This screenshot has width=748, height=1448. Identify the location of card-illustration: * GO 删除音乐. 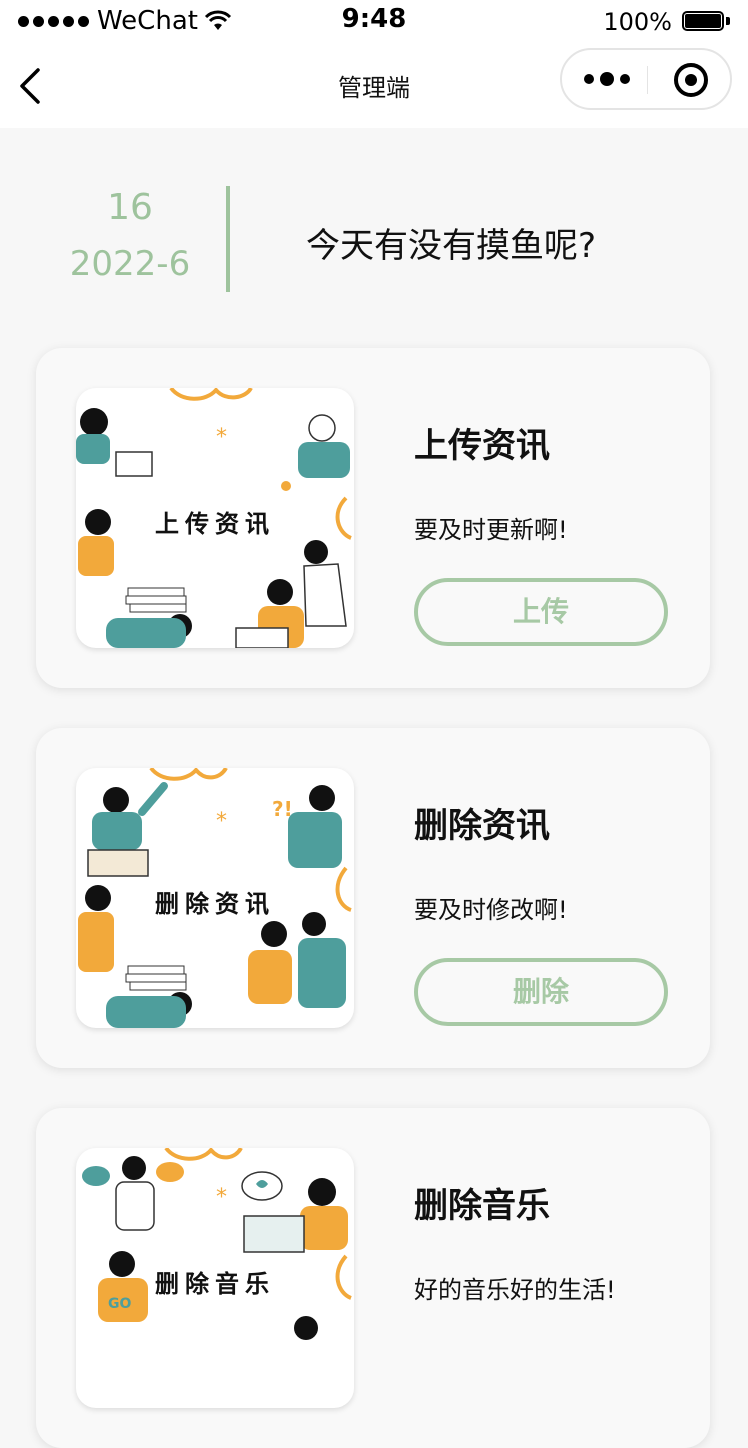
(215, 1278).